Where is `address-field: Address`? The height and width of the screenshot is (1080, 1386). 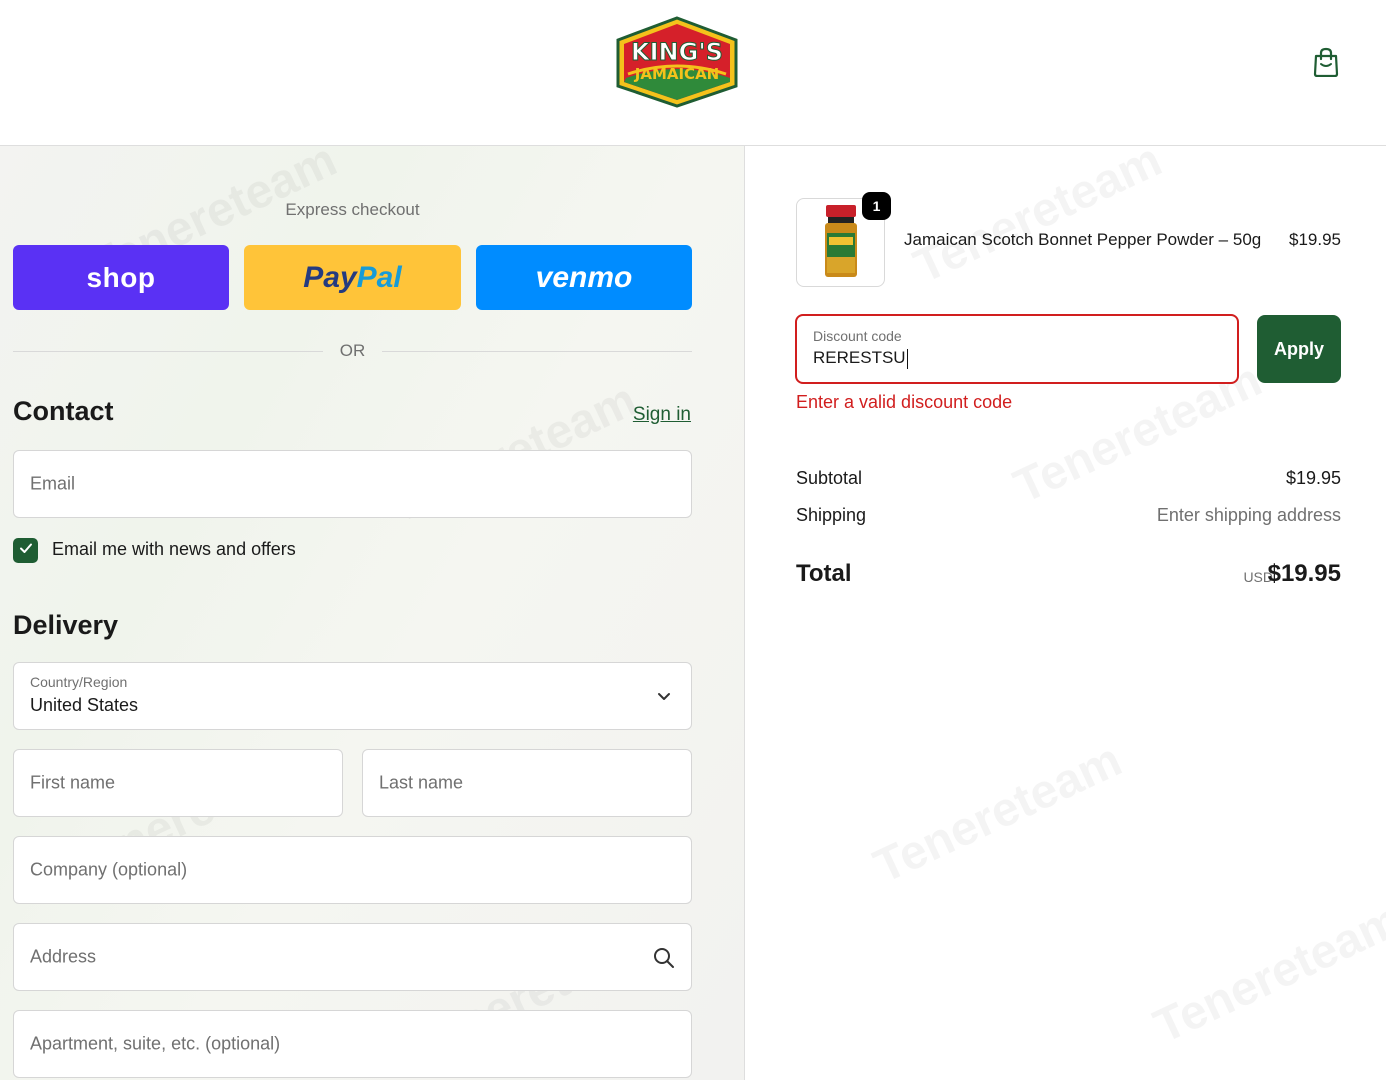
address-field: Address is located at coordinates (352, 957).